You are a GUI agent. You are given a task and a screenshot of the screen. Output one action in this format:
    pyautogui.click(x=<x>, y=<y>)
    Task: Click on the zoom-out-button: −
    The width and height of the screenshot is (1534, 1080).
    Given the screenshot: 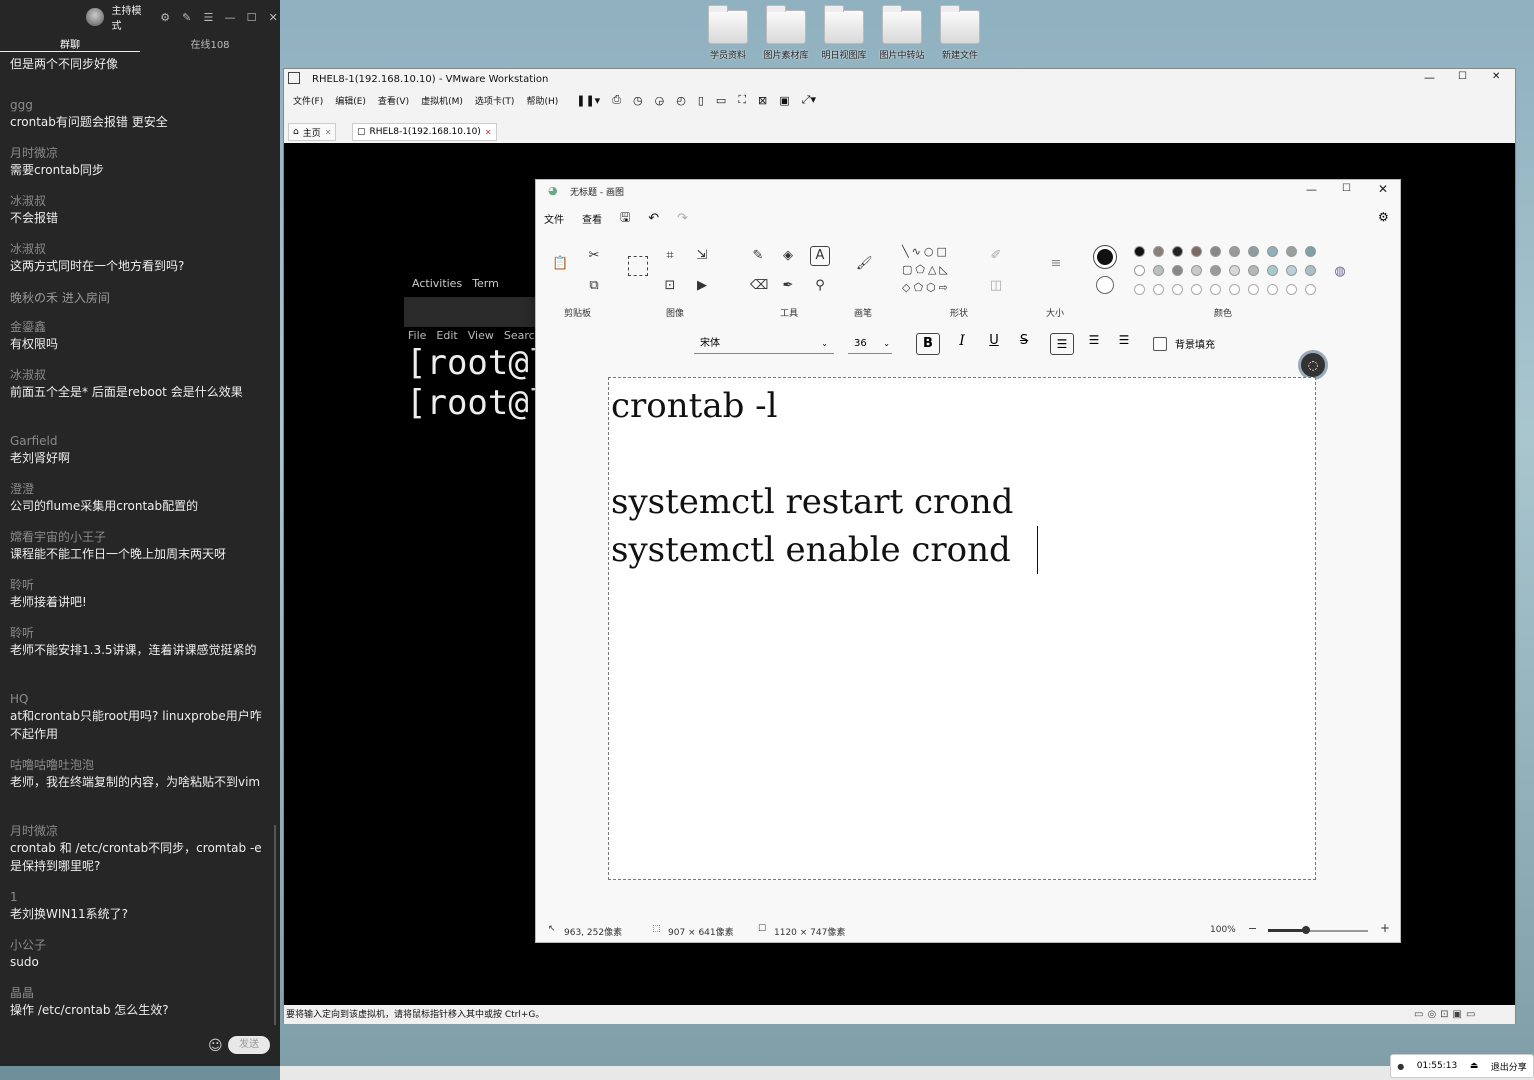 What is the action you would take?
    pyautogui.click(x=1252, y=928)
    